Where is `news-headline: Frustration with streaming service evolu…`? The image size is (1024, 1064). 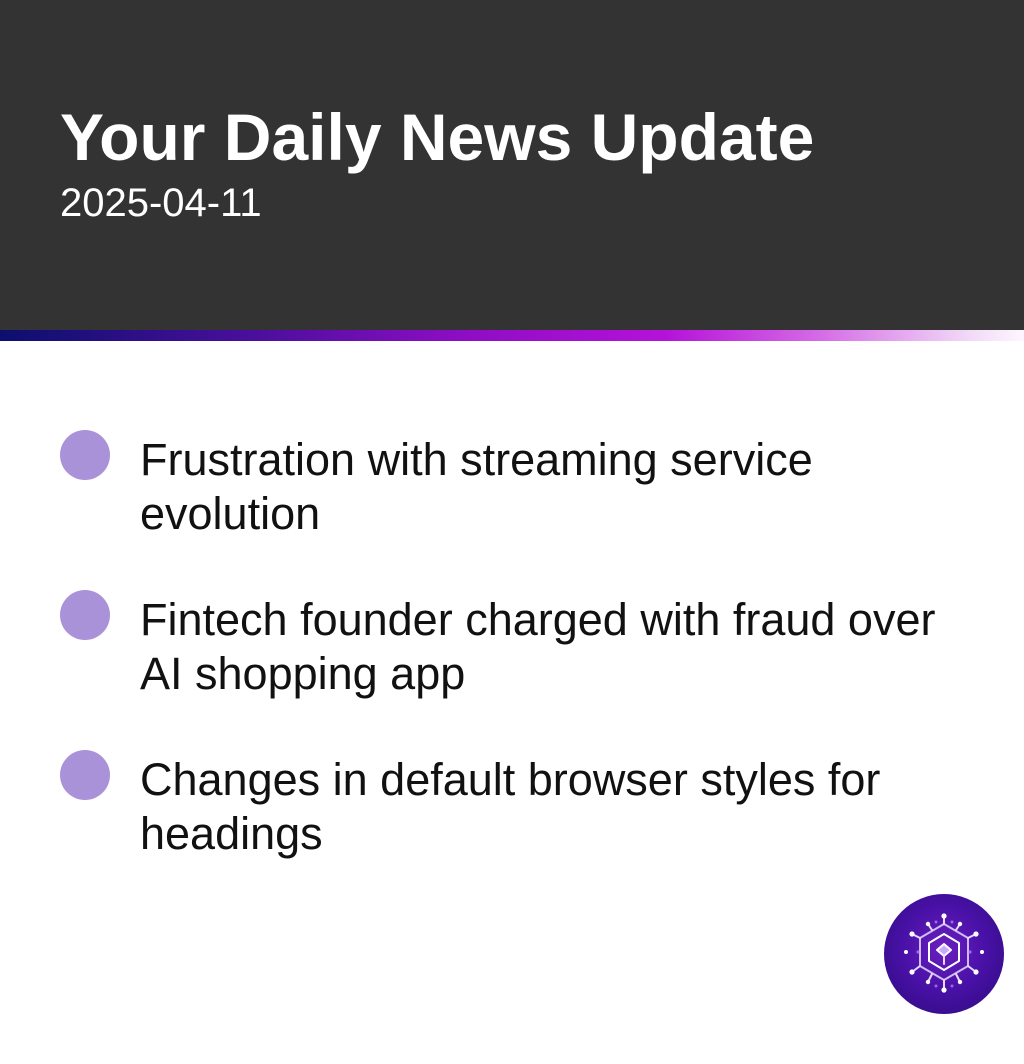
news-headline: Frustration with streaming service evolu… is located at coordinates (476, 486).